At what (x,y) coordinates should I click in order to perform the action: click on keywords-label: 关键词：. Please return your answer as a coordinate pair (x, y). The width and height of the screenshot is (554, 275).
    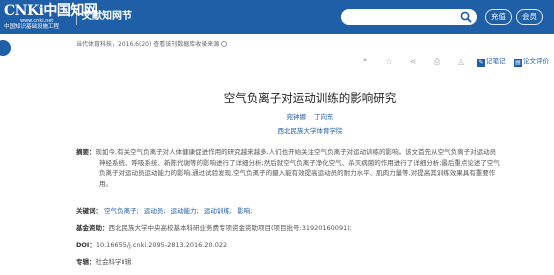
    Looking at the image, I should click on (89, 211).